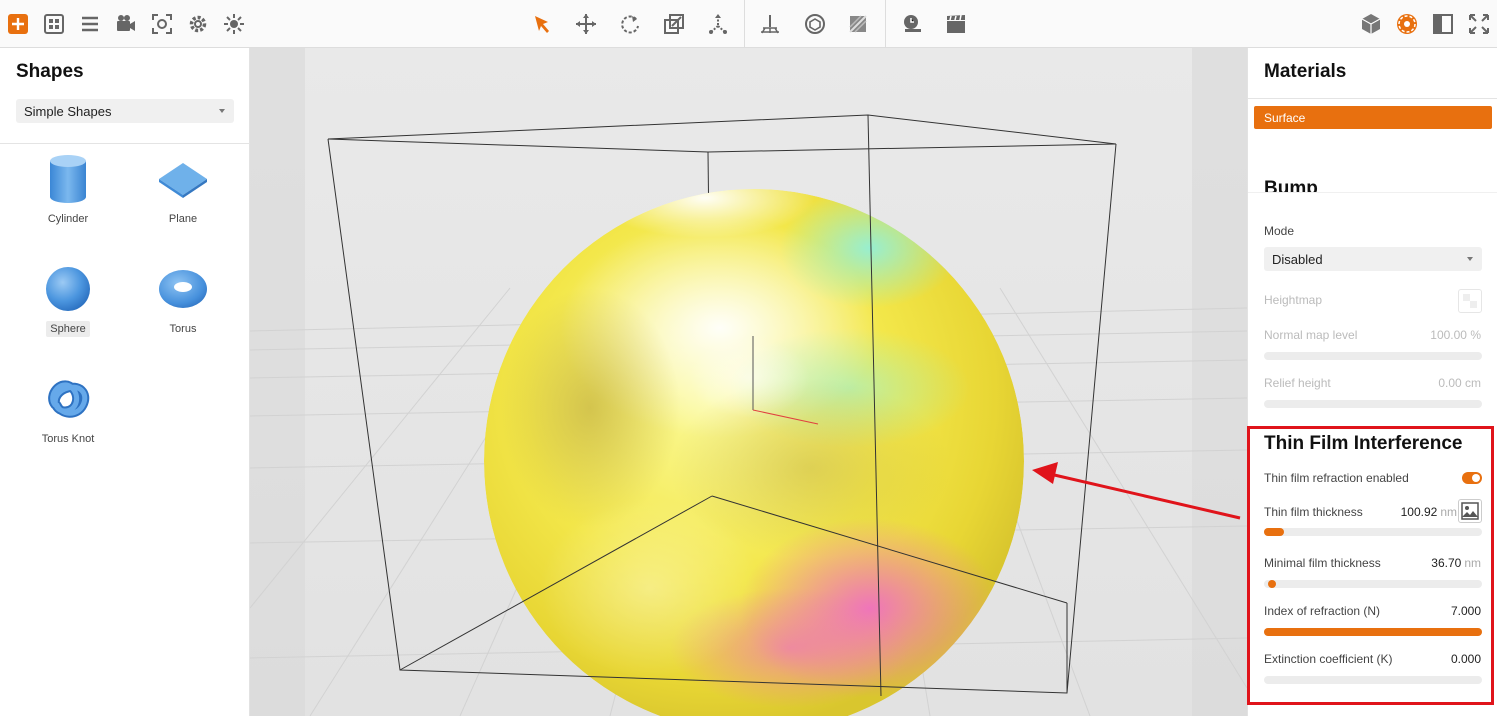  Describe the element at coordinates (183, 289) in the screenshot. I see `torus-icon` at that location.